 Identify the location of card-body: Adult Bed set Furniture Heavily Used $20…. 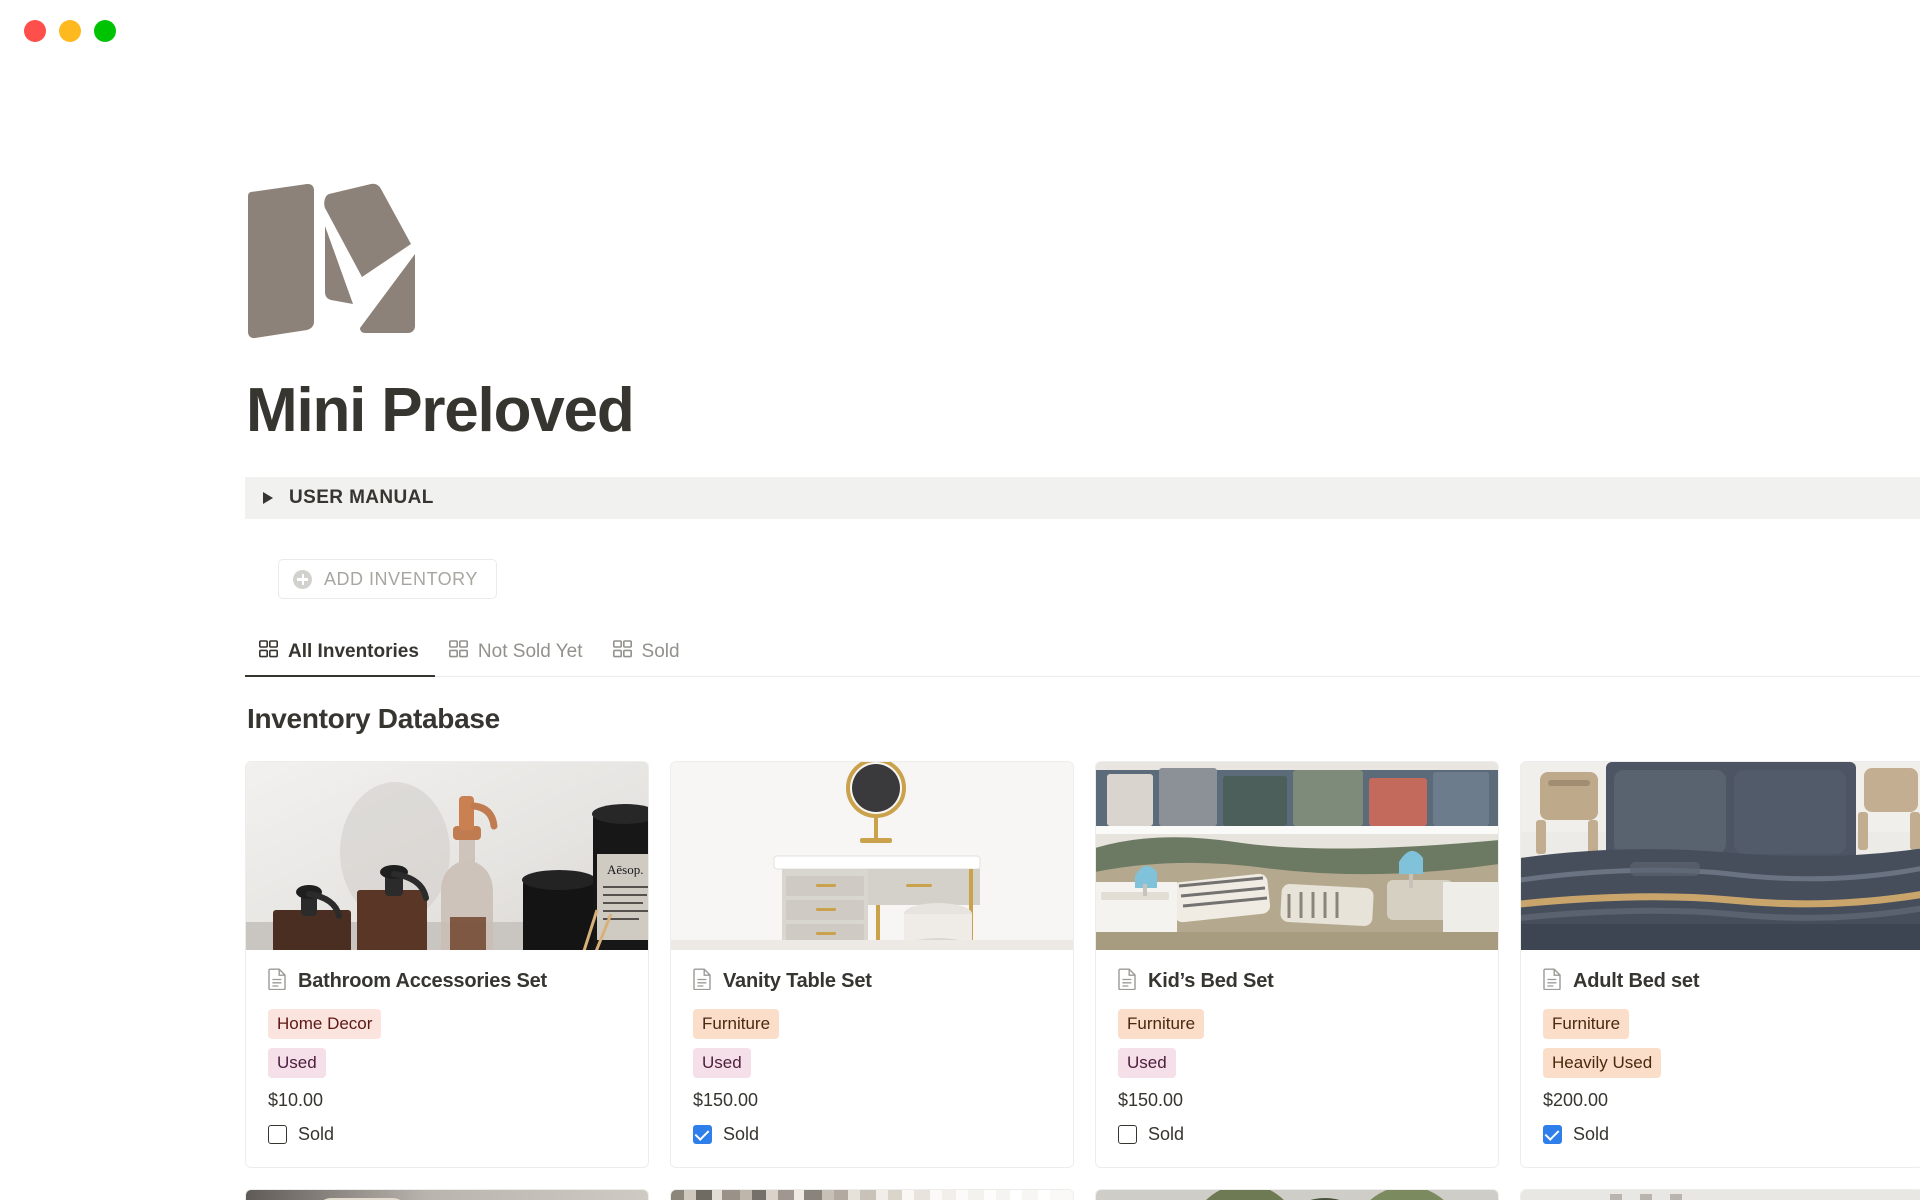
(1720, 1058).